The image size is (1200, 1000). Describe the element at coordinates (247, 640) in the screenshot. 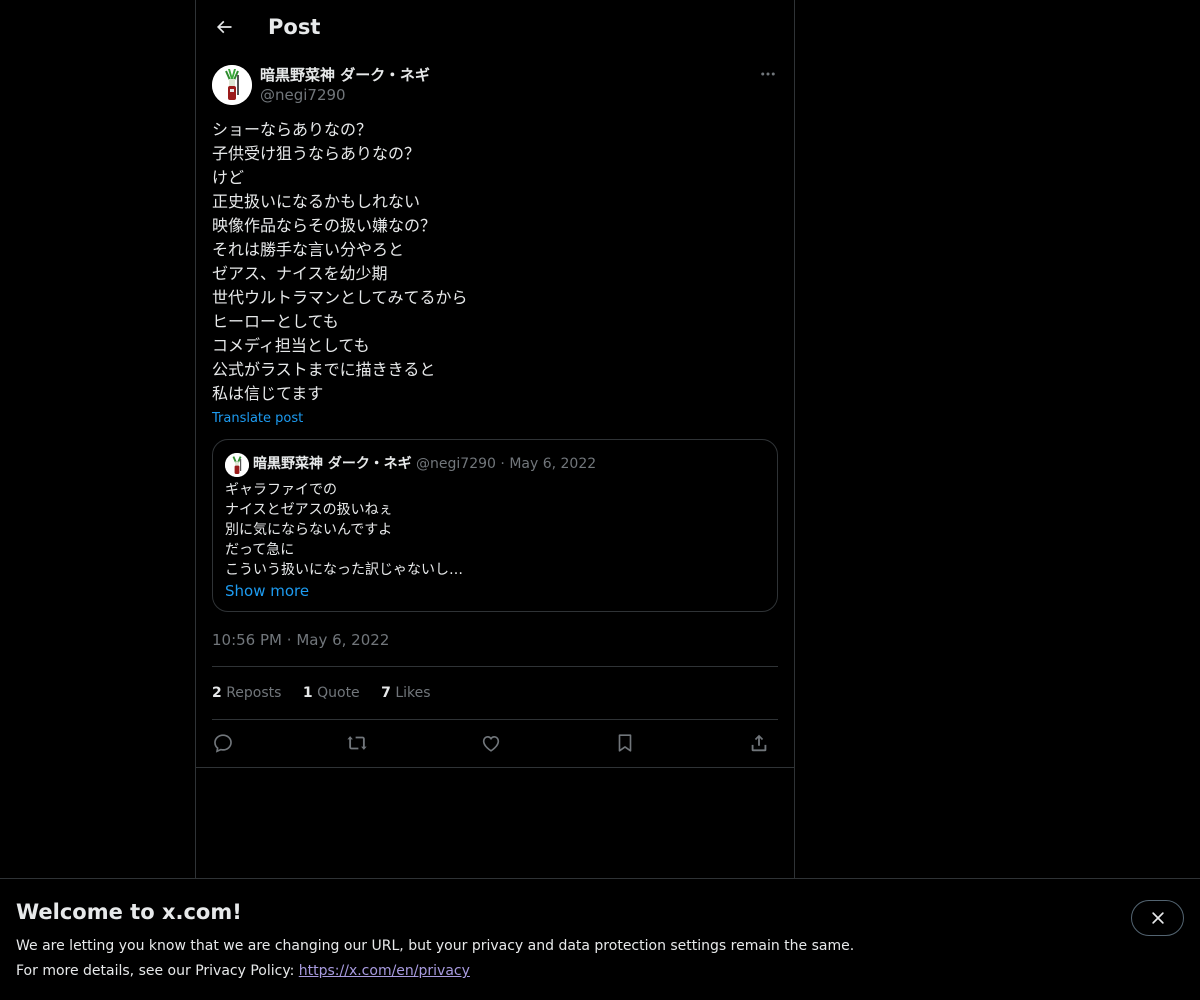

I see `post-time: 10:56 PM` at that location.